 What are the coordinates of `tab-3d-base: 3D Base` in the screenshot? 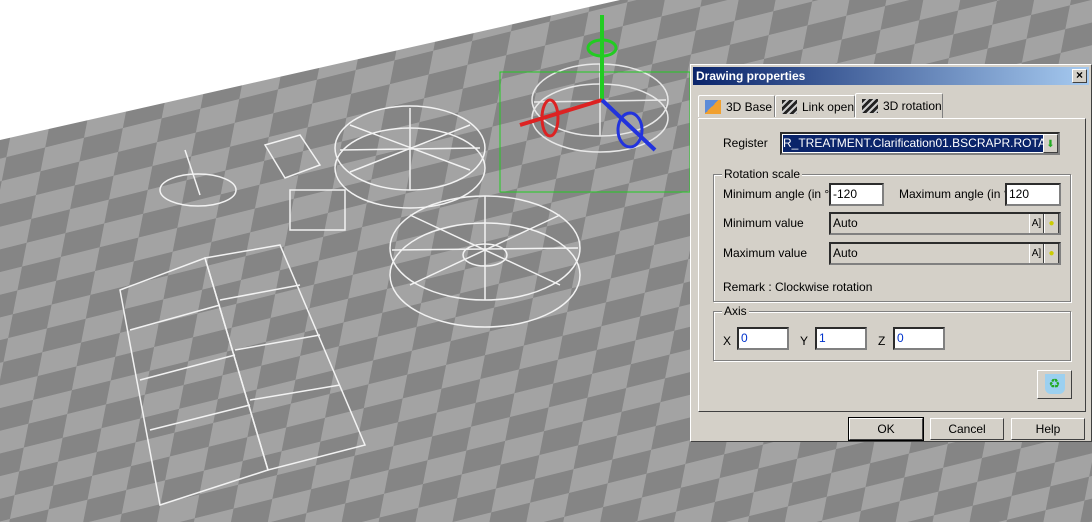 It's located at (736, 106).